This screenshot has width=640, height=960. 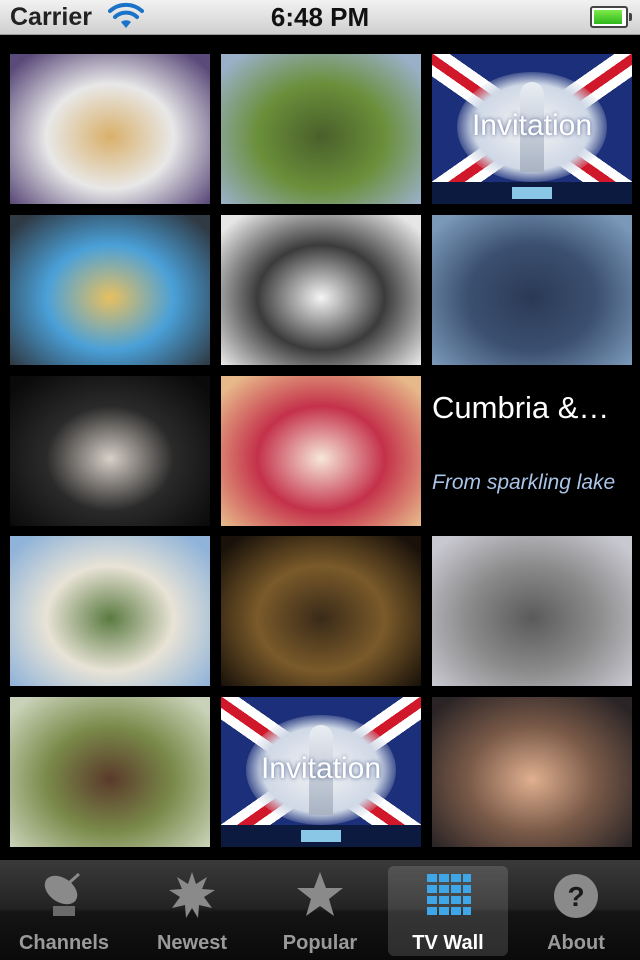 I want to click on tab-label: Popular, so click(x=320, y=943).